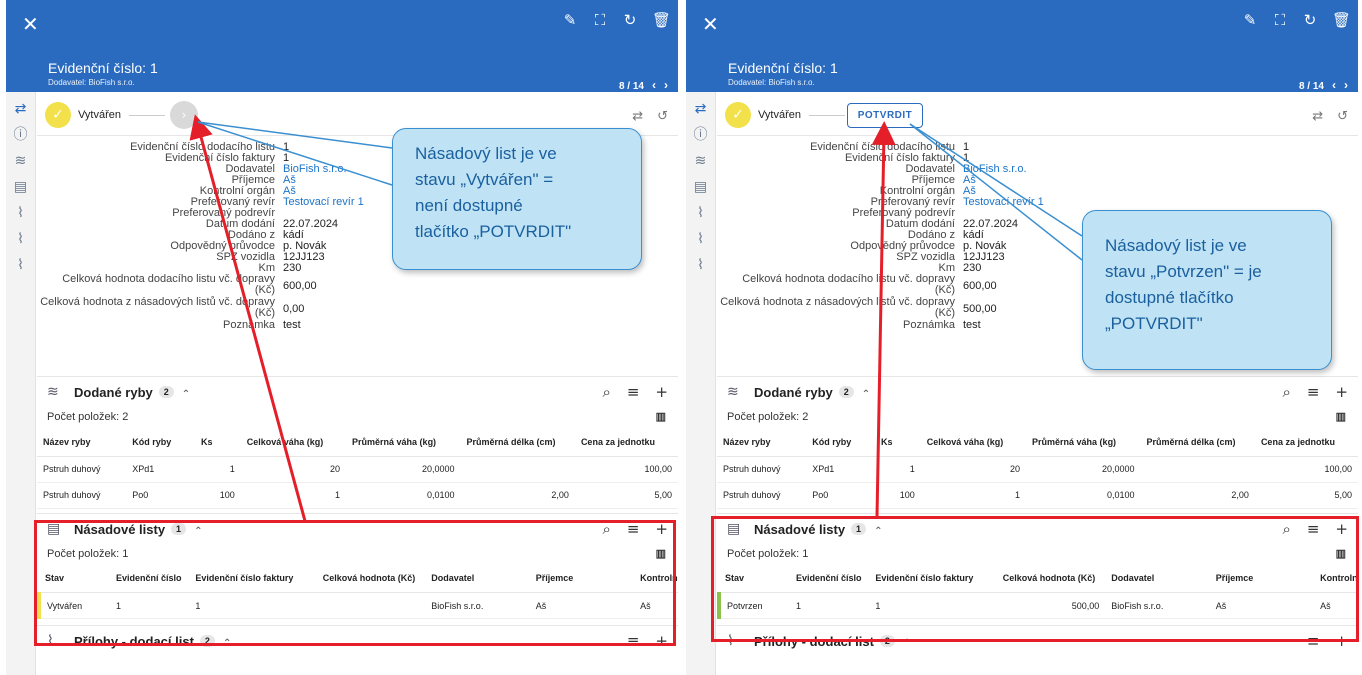 Image resolution: width=1362 pixels, height=675 pixels. I want to click on table-cell: XPd1, so click(840, 469).